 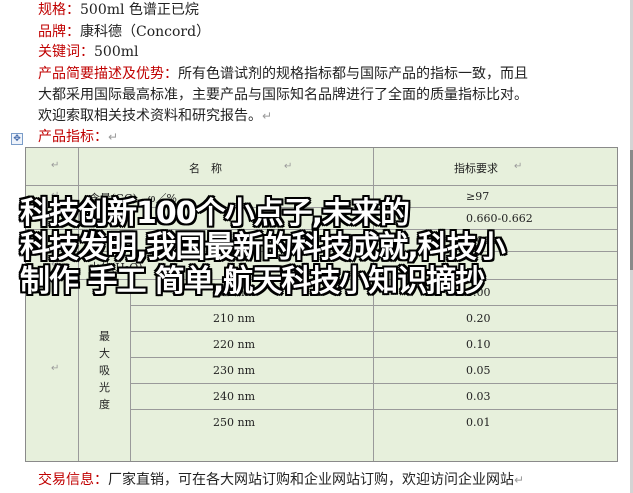 What do you see at coordinates (478, 396) in the screenshot?
I see `absorbance-value: 0.03` at bounding box center [478, 396].